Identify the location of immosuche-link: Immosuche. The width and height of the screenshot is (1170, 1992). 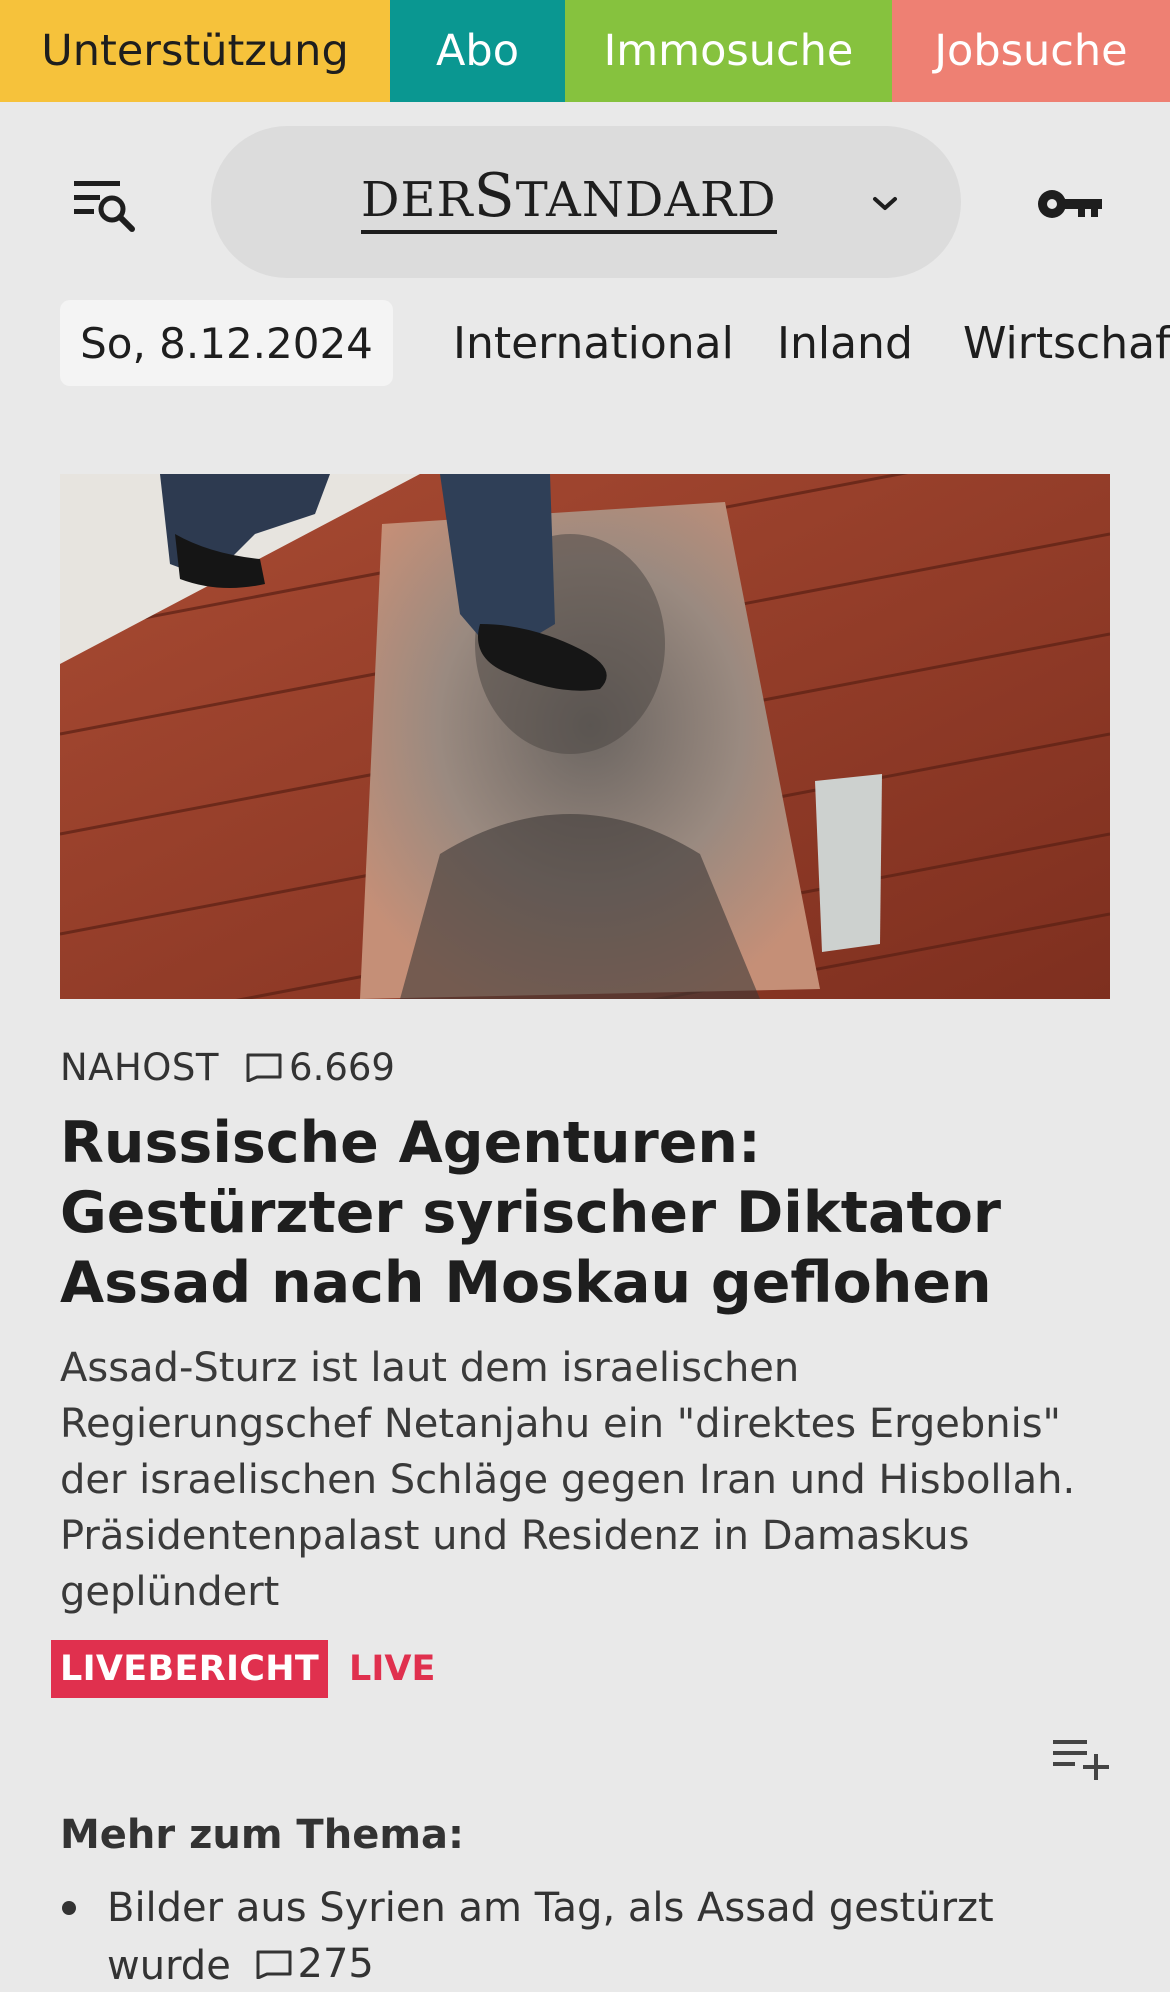
(728, 51).